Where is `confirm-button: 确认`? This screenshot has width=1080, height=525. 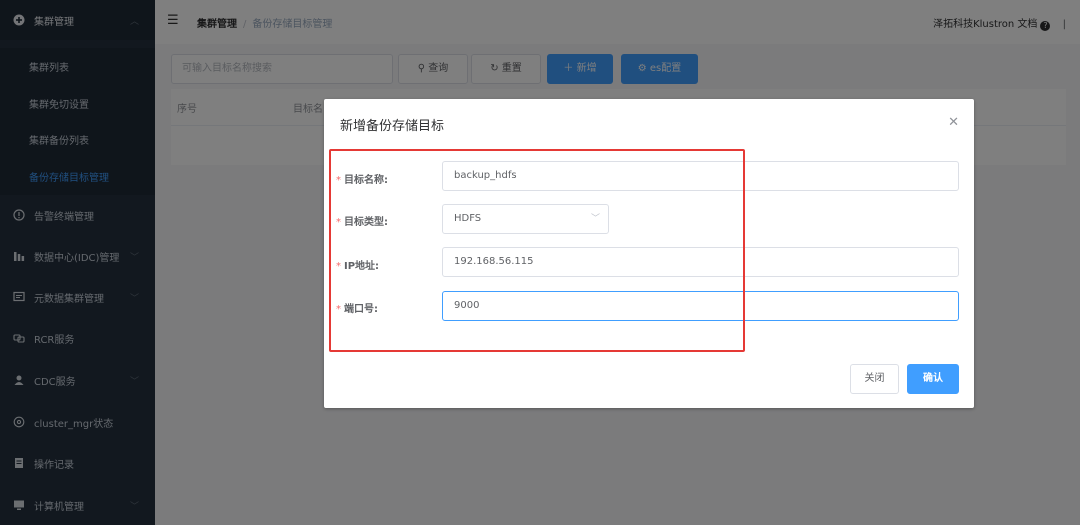
confirm-button: 确认 is located at coordinates (933, 379).